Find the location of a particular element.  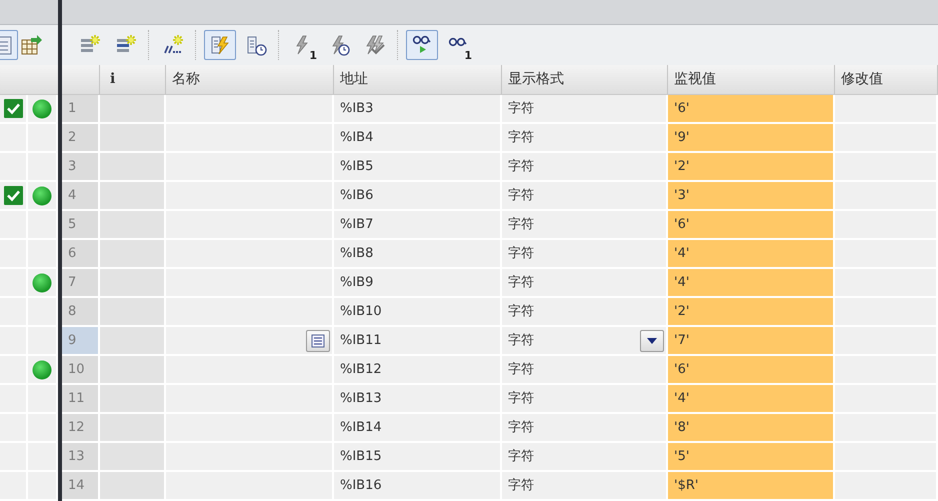

table-cell: '3' is located at coordinates (751, 195).